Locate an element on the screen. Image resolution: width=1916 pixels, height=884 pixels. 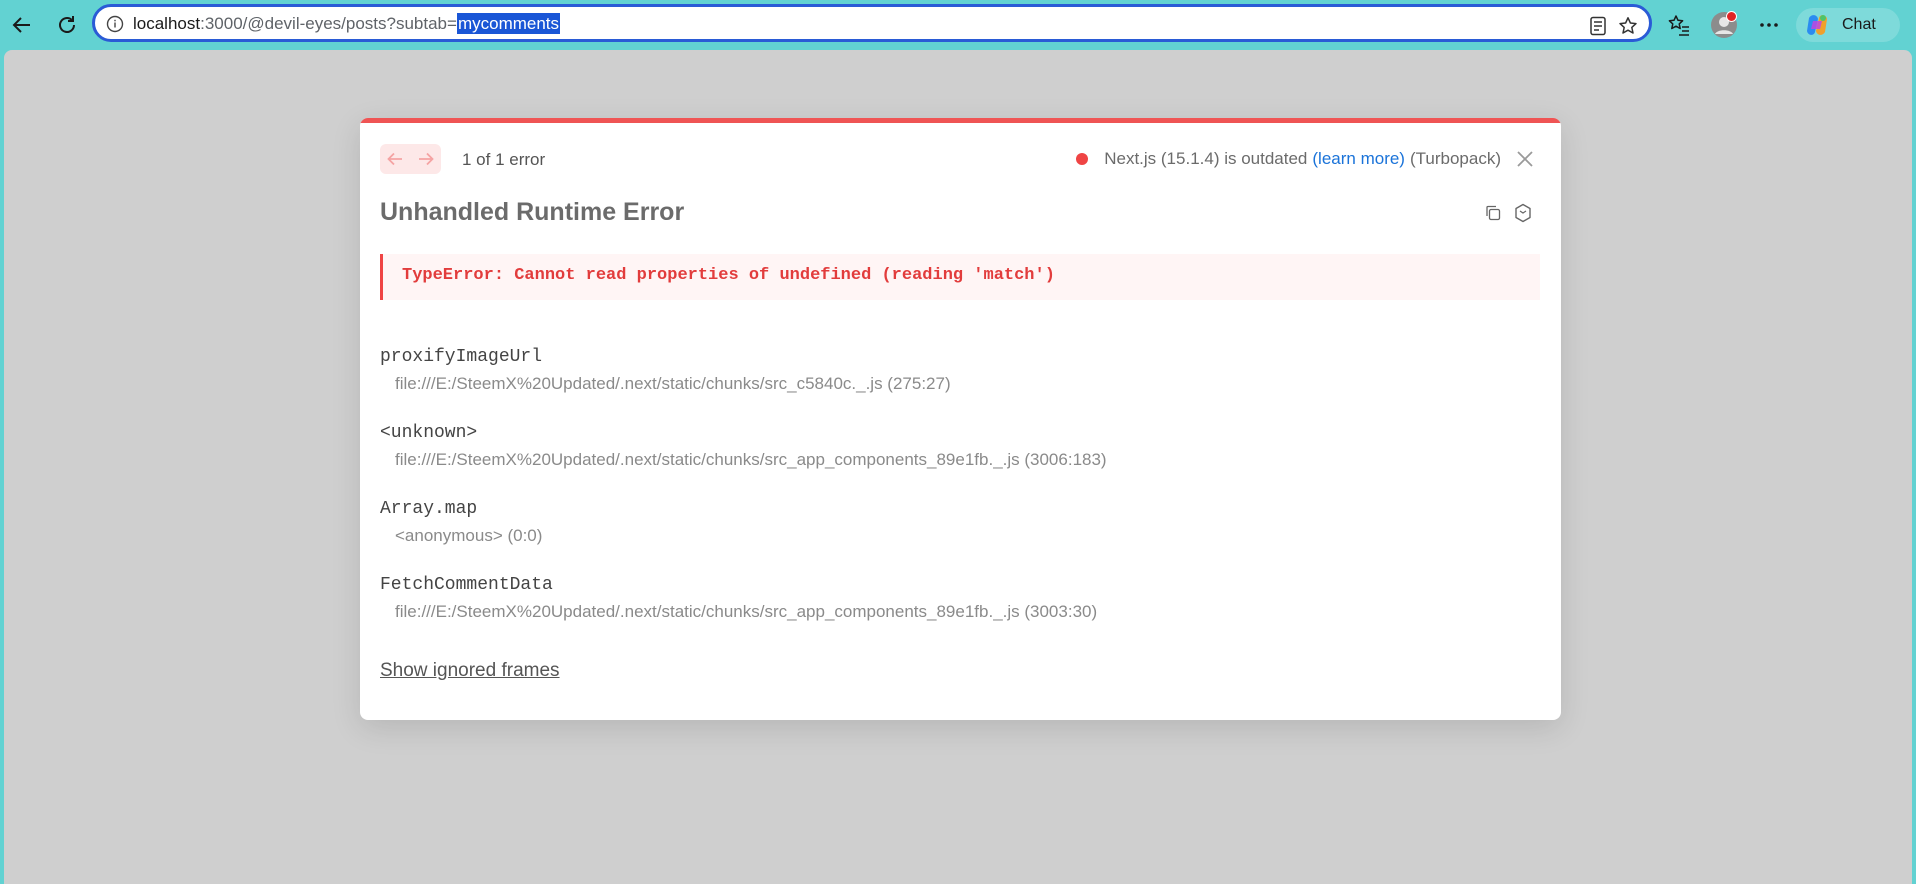
outdated-status-dot is located at coordinates (1082, 159).